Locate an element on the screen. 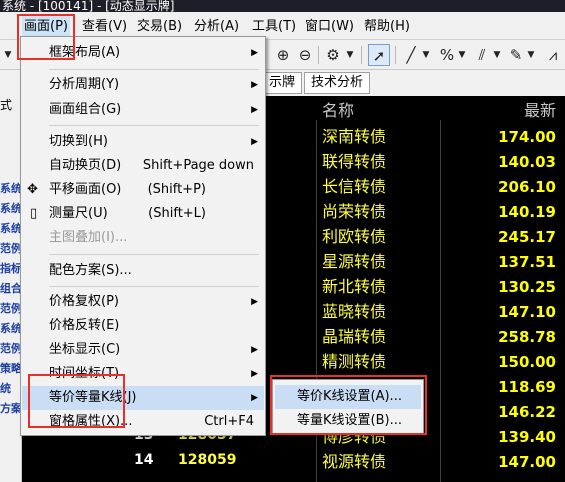  left-panel-item: 组合 is located at coordinates (10, 288).